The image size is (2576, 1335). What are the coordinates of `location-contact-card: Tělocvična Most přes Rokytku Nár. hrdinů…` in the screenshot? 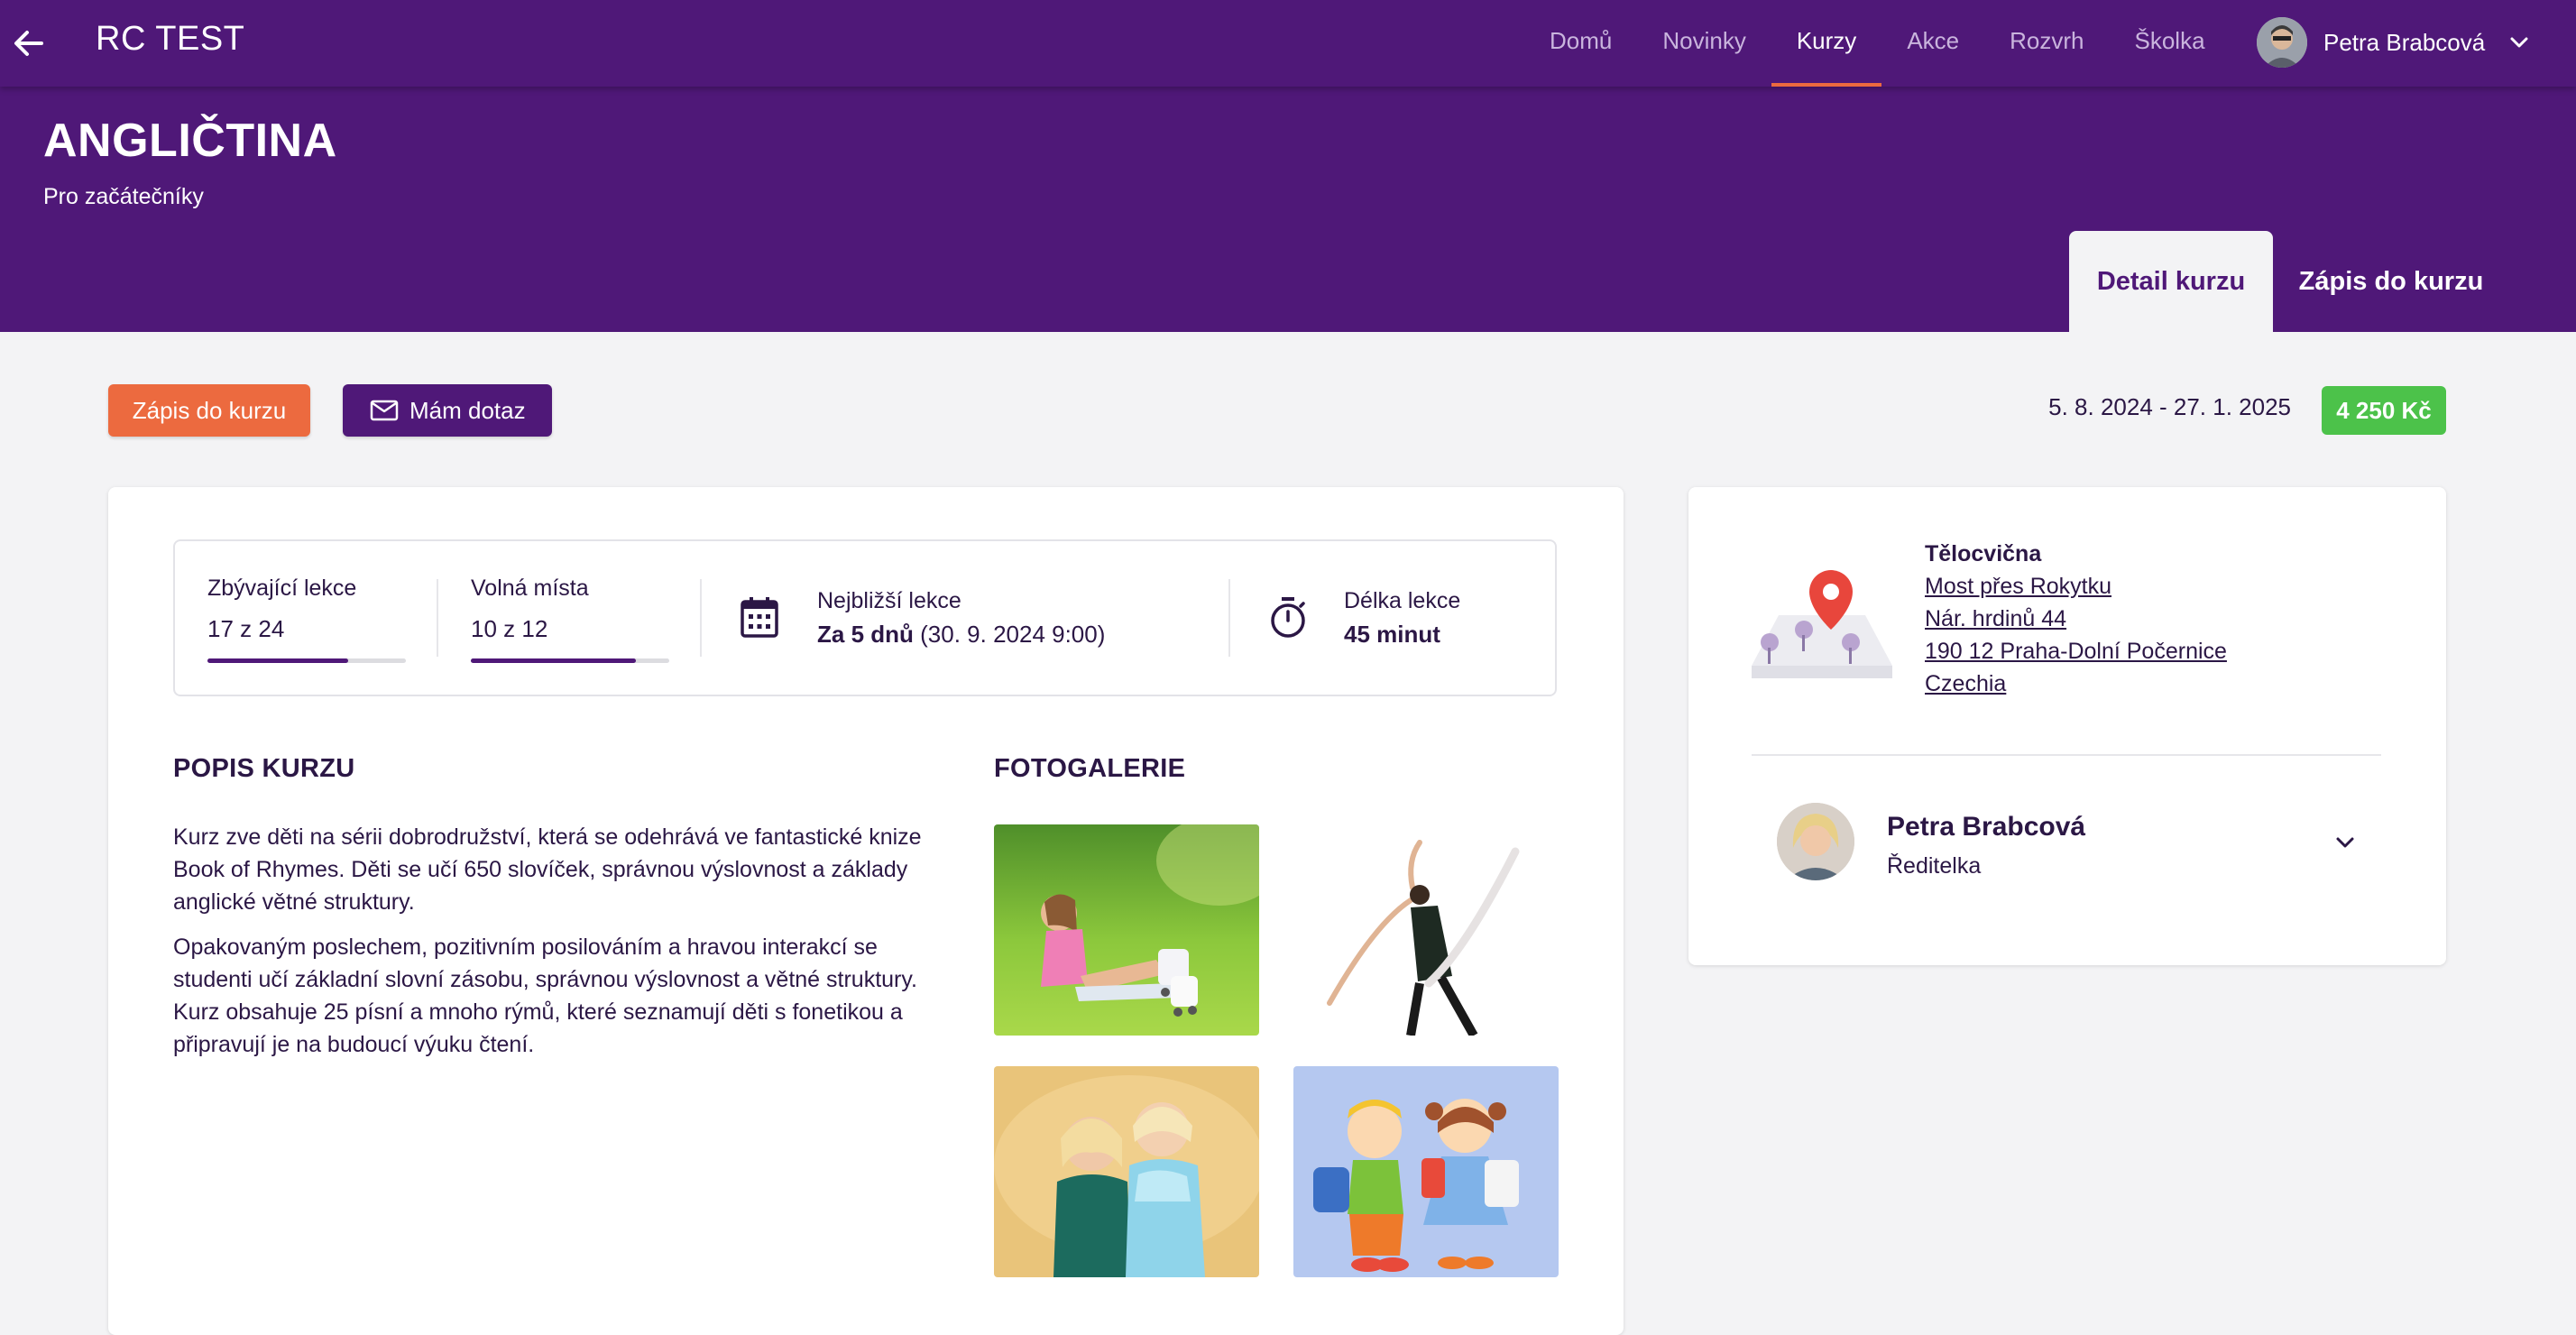 It's located at (2067, 726).